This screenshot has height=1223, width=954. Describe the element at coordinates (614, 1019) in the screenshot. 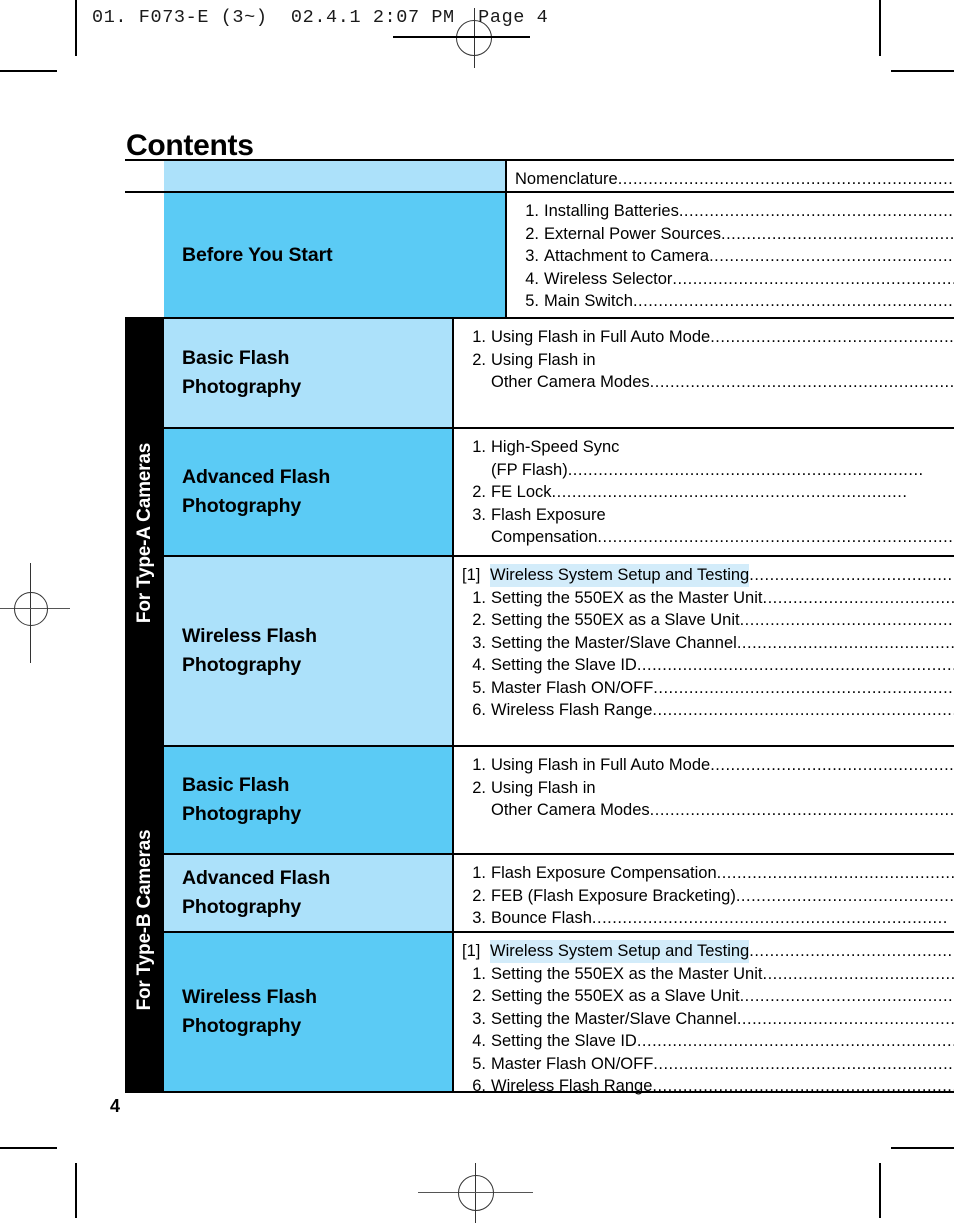

I see `toc-entry-title: Setting the Master/Slave Channel` at that location.